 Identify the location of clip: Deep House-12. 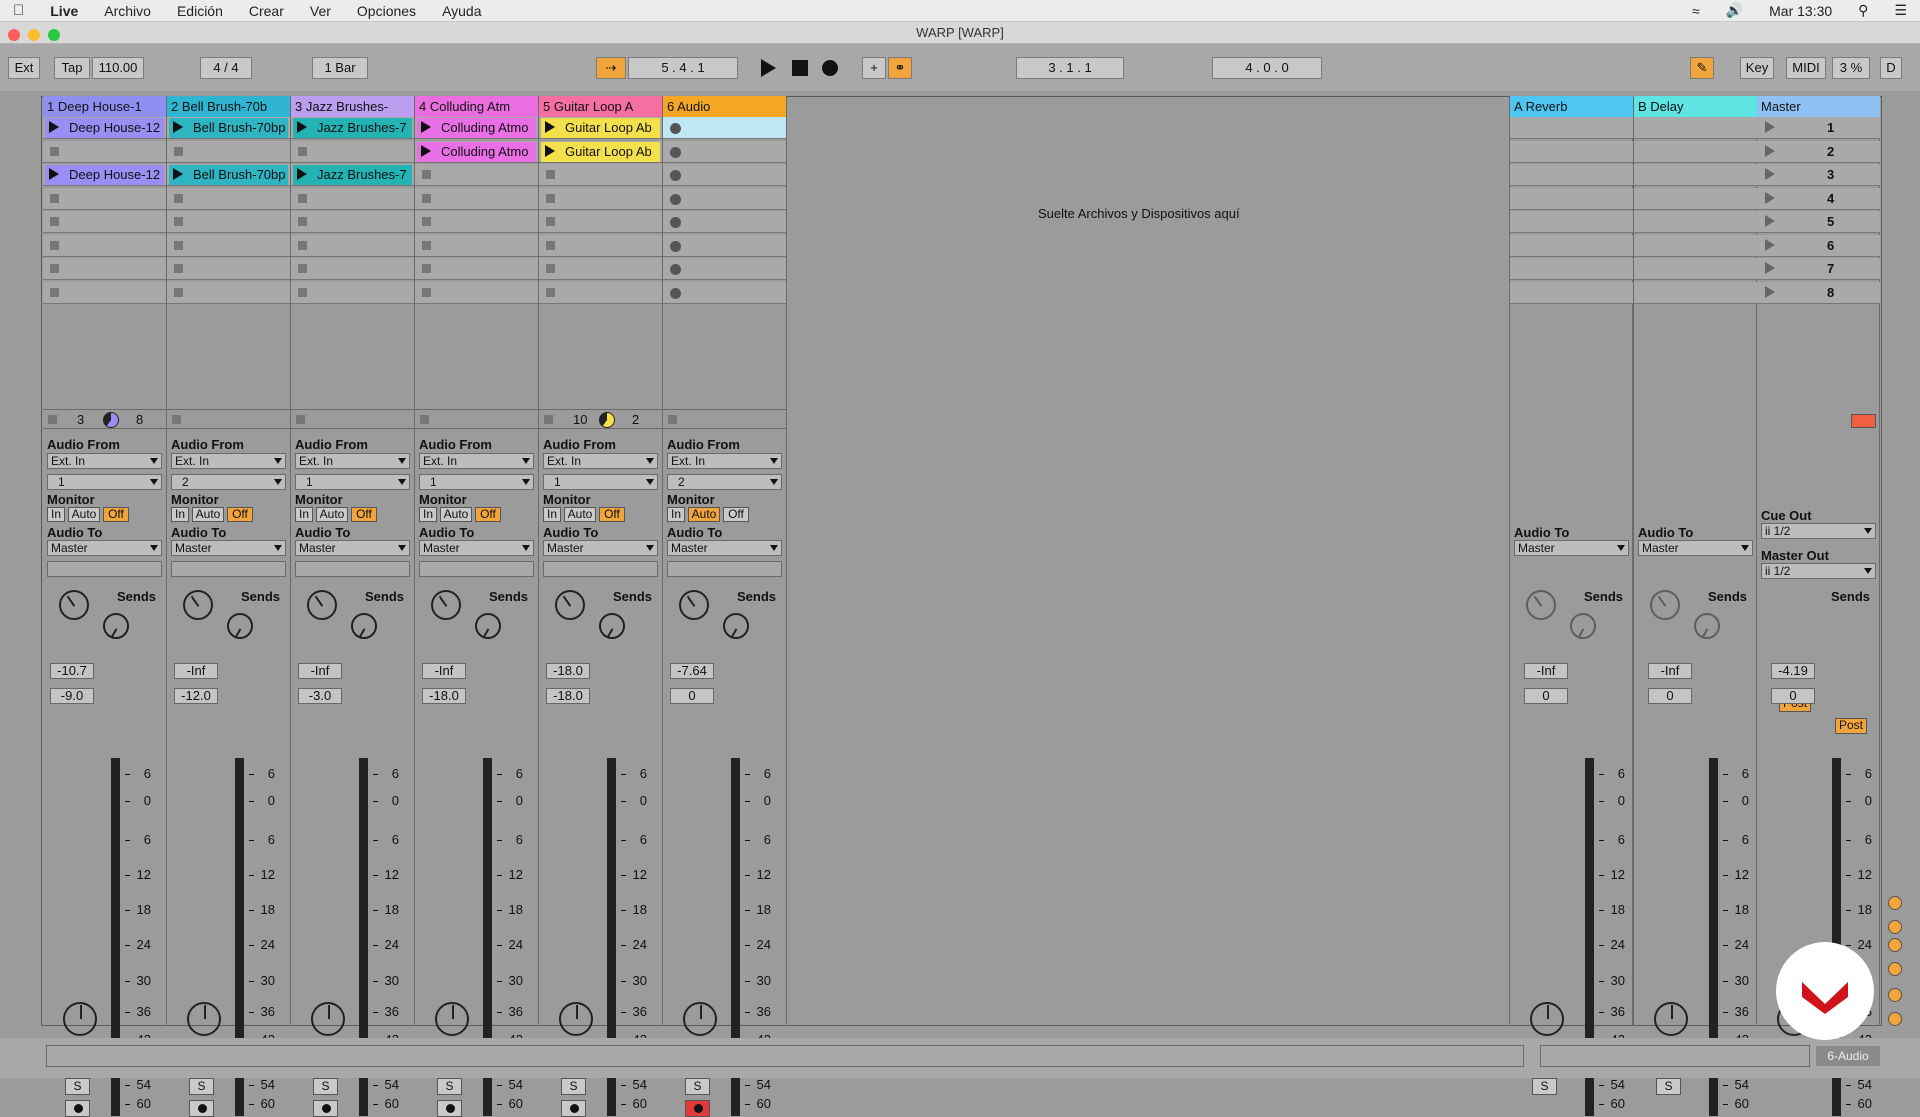
(104, 175).